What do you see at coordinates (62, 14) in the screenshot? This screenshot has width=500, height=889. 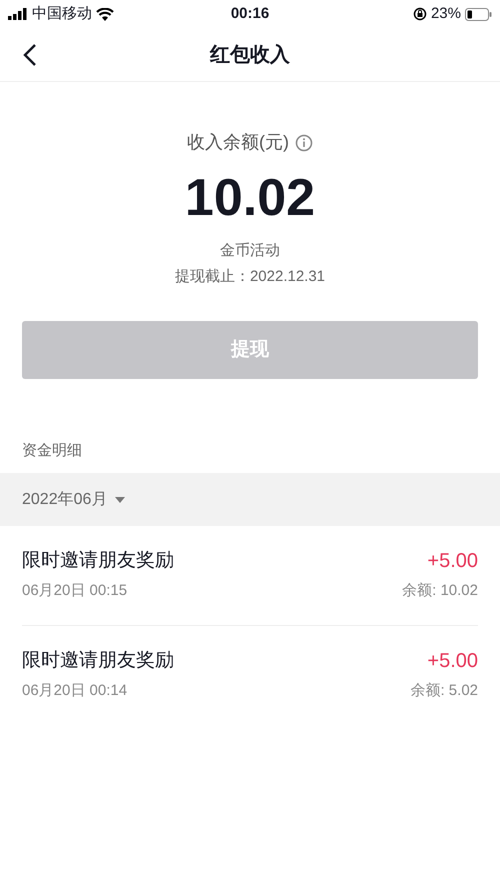 I see `carrier-name: 中国移动` at bounding box center [62, 14].